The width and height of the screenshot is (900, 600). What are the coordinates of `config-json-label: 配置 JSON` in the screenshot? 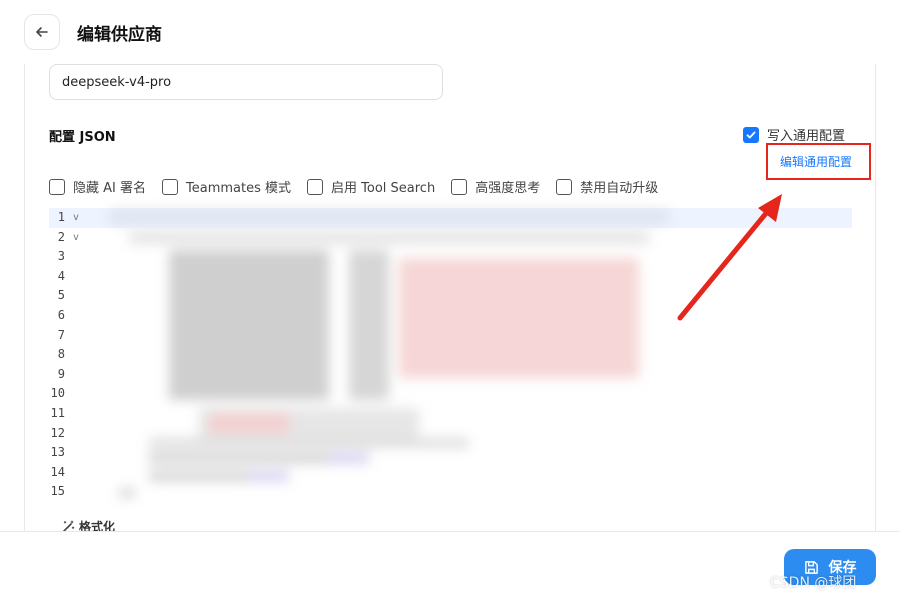 It's located at (82, 137).